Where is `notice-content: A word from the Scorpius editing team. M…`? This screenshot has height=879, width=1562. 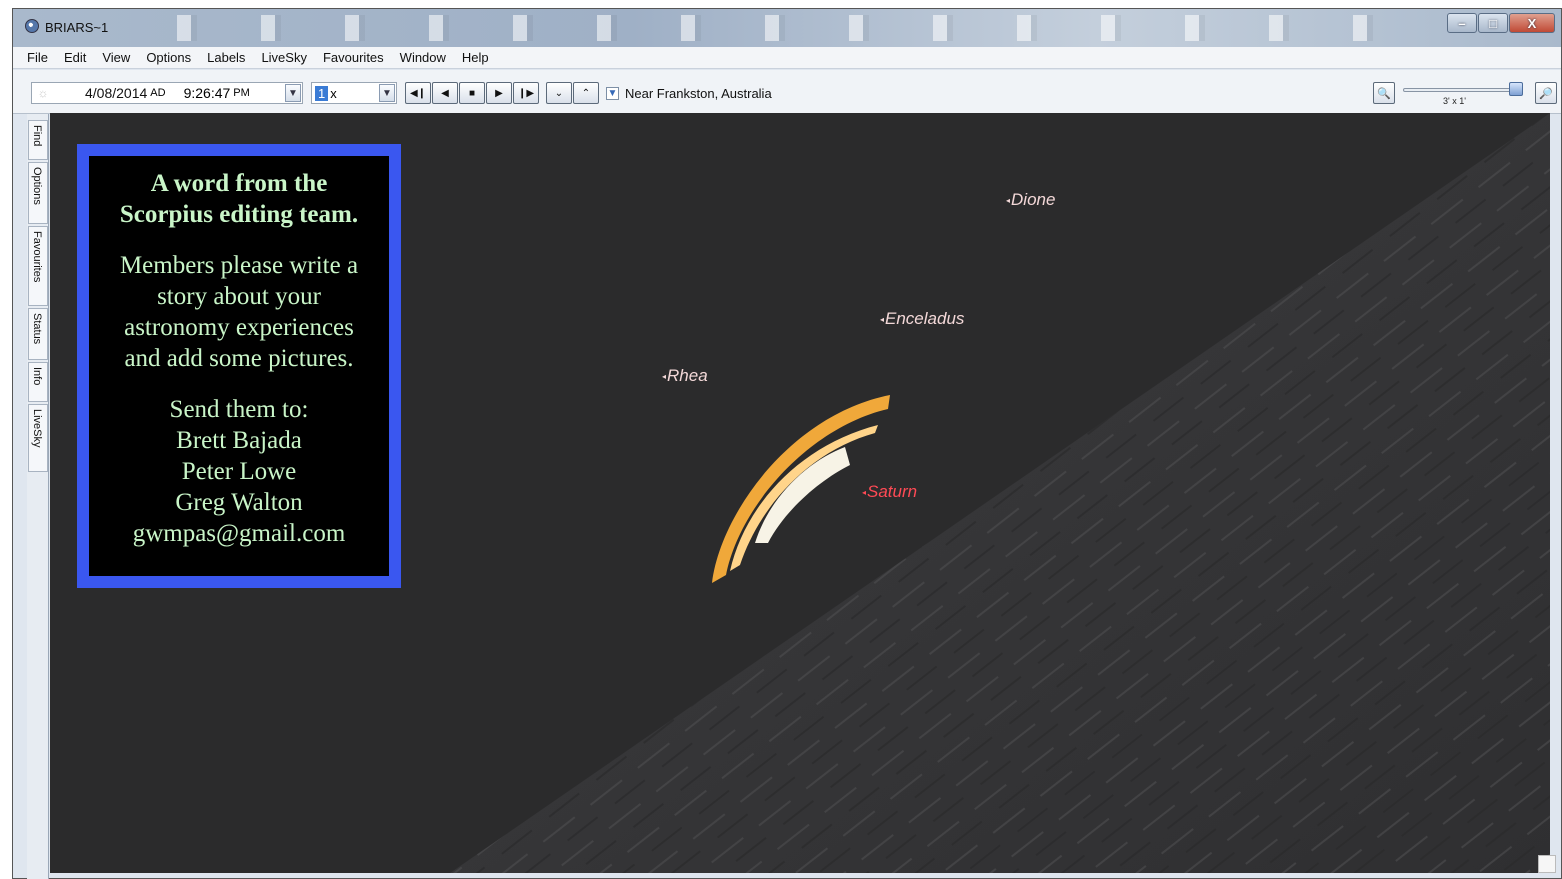 notice-content: A word from the Scorpius editing team. M… is located at coordinates (239, 366).